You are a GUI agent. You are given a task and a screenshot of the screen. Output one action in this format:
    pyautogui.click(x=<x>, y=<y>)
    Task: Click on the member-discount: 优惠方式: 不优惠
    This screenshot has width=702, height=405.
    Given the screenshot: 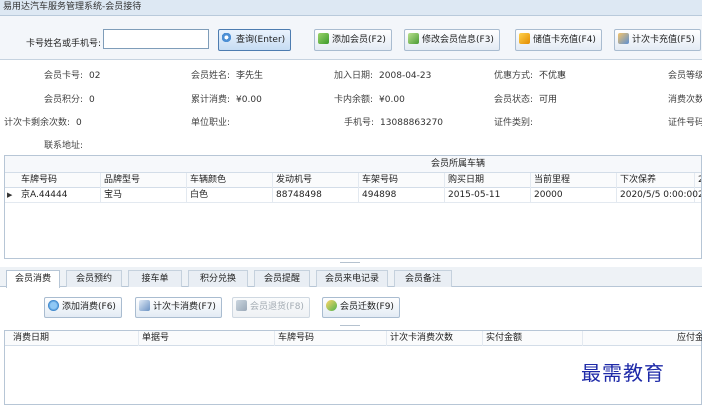 What is the action you would take?
    pyautogui.click(x=530, y=76)
    